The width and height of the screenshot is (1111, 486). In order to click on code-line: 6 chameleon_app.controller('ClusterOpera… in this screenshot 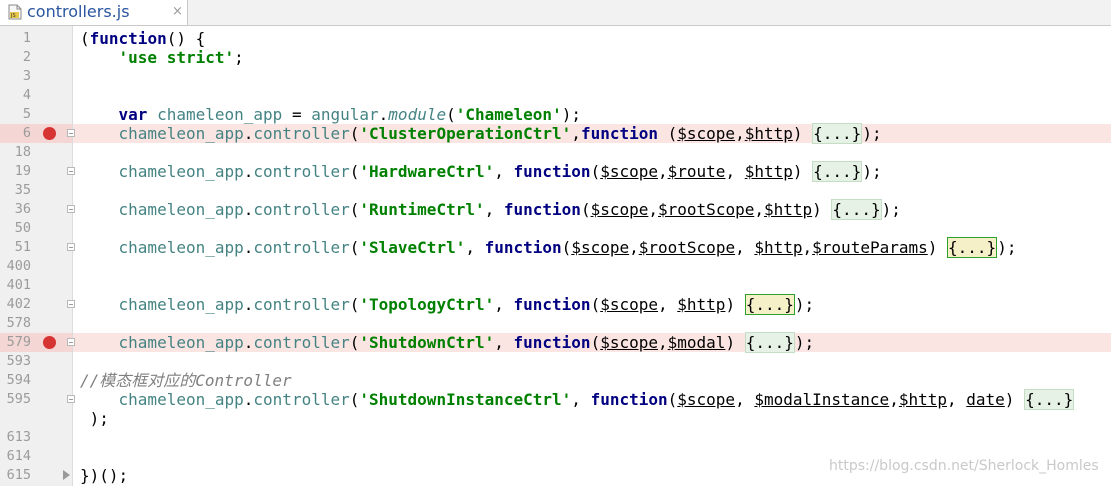, I will do `click(555, 133)`.